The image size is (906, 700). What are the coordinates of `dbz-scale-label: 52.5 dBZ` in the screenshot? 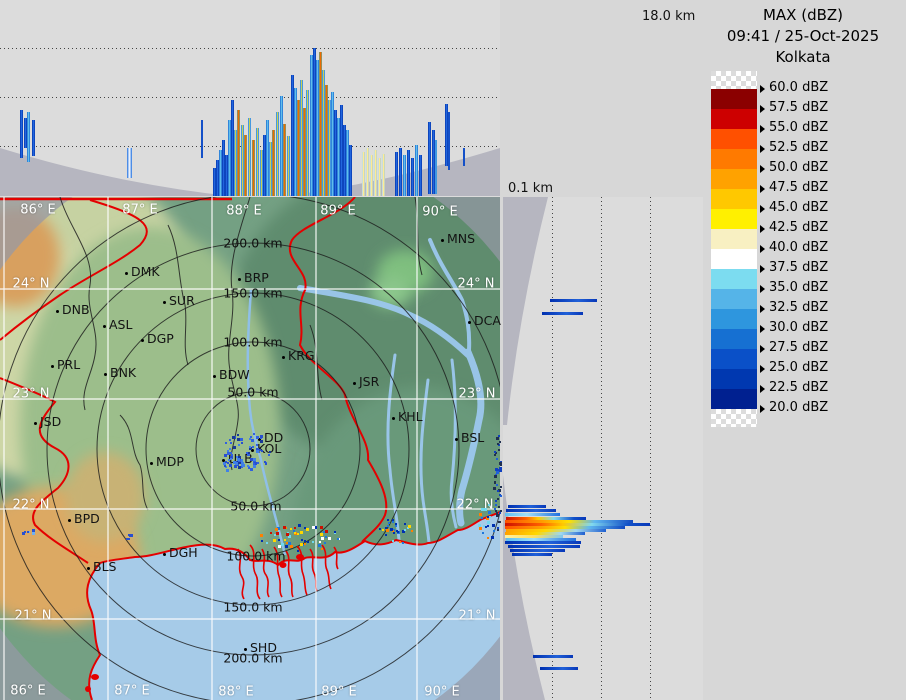 It's located at (799, 147).